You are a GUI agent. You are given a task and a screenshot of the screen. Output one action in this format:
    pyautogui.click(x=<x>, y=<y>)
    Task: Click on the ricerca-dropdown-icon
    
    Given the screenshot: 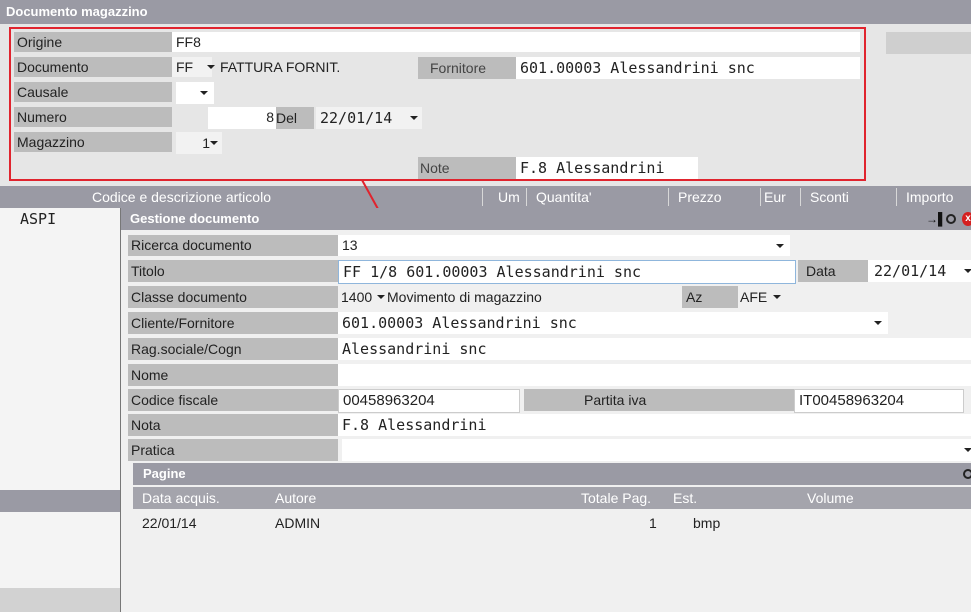 What is the action you would take?
    pyautogui.click(x=780, y=246)
    